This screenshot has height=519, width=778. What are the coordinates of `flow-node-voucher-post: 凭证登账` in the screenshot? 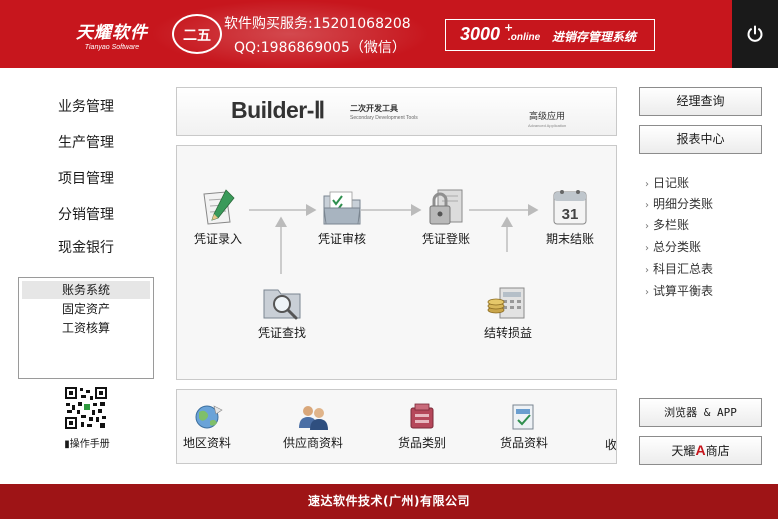 It's located at (446, 217).